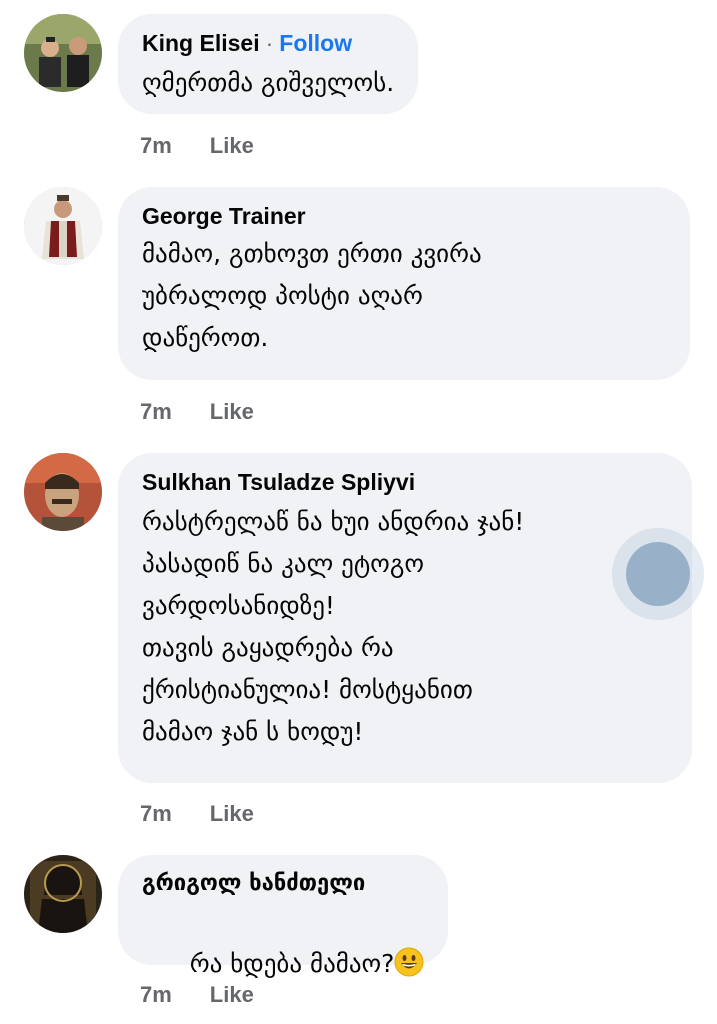 The width and height of the screenshot is (717, 1024). Describe the element at coordinates (405, 482) in the screenshot. I see `author-name: Sulkhan Tsuladze Spliyvi` at that location.